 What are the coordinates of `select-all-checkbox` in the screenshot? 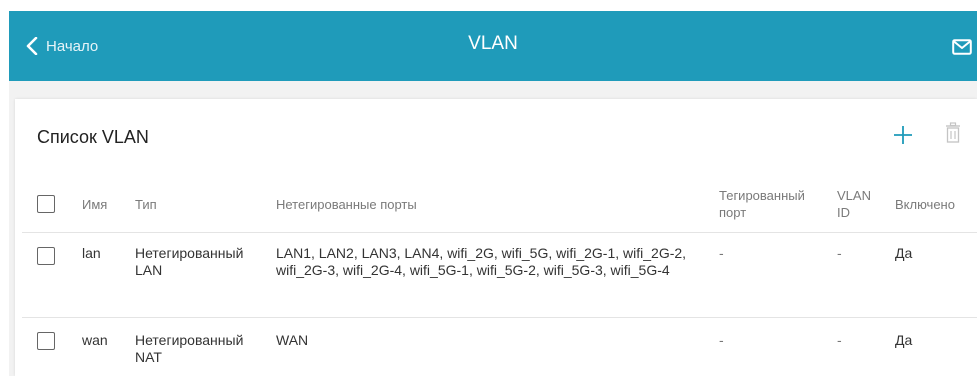 It's located at (46, 204).